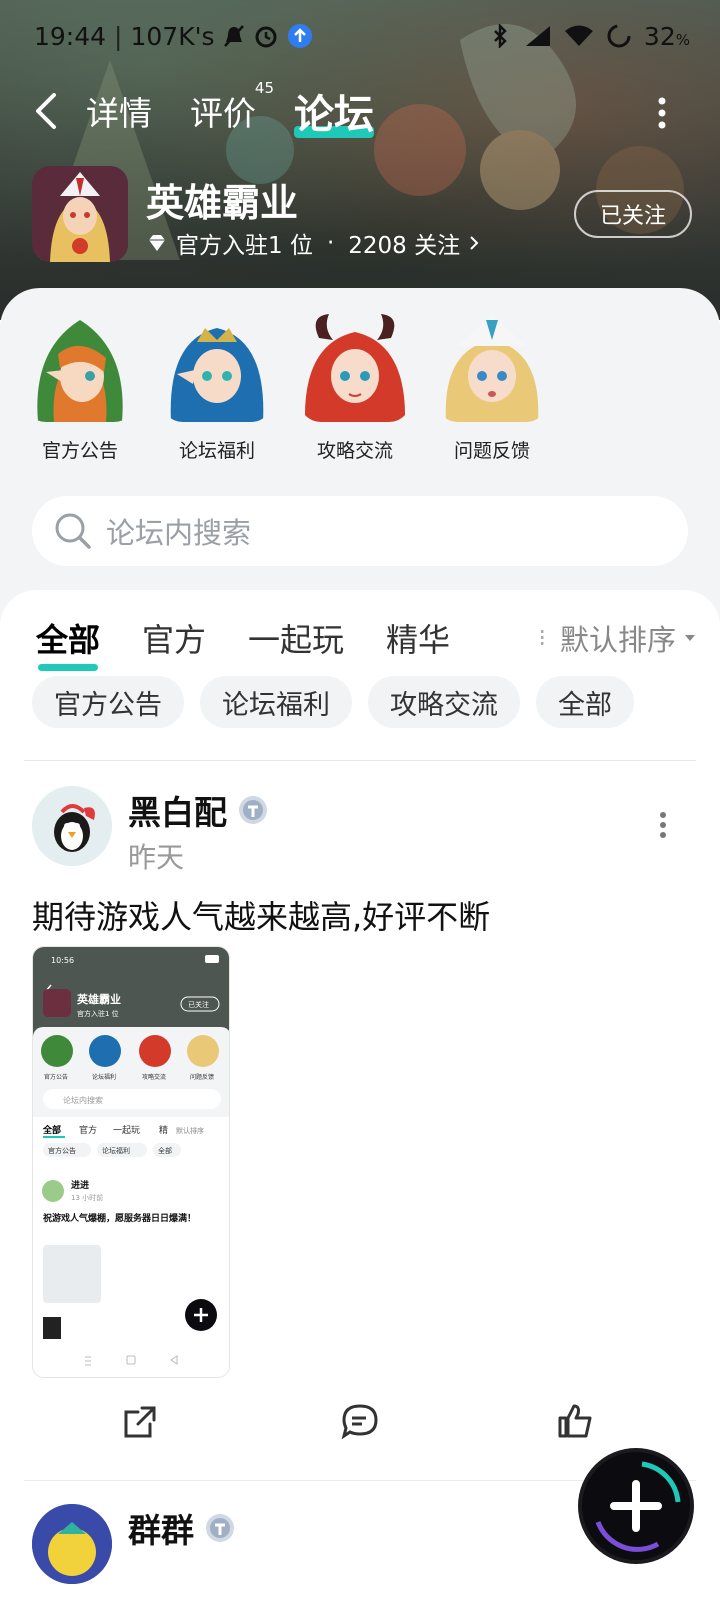 This screenshot has height=1600, width=720. What do you see at coordinates (299, 36) in the screenshot?
I see `upload-notification-icon` at bounding box center [299, 36].